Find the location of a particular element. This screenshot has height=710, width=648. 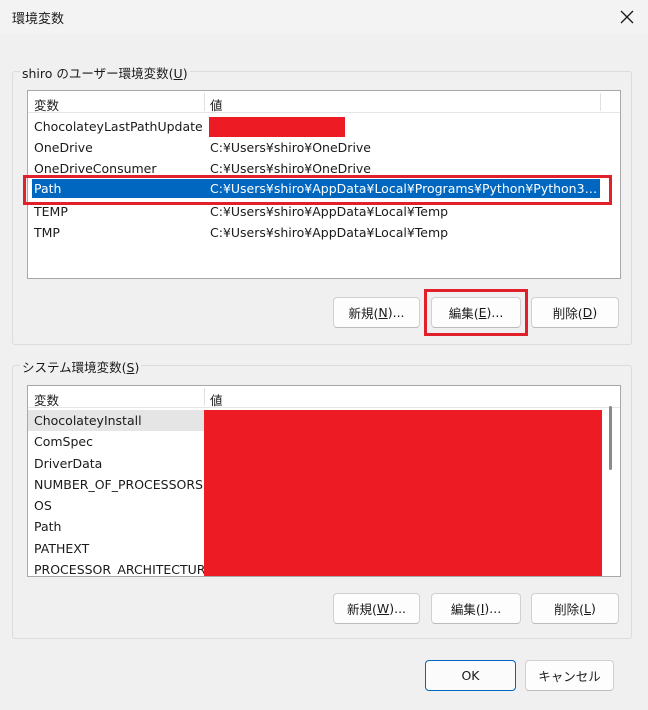

variable-name: ComSpec is located at coordinates (63, 441).